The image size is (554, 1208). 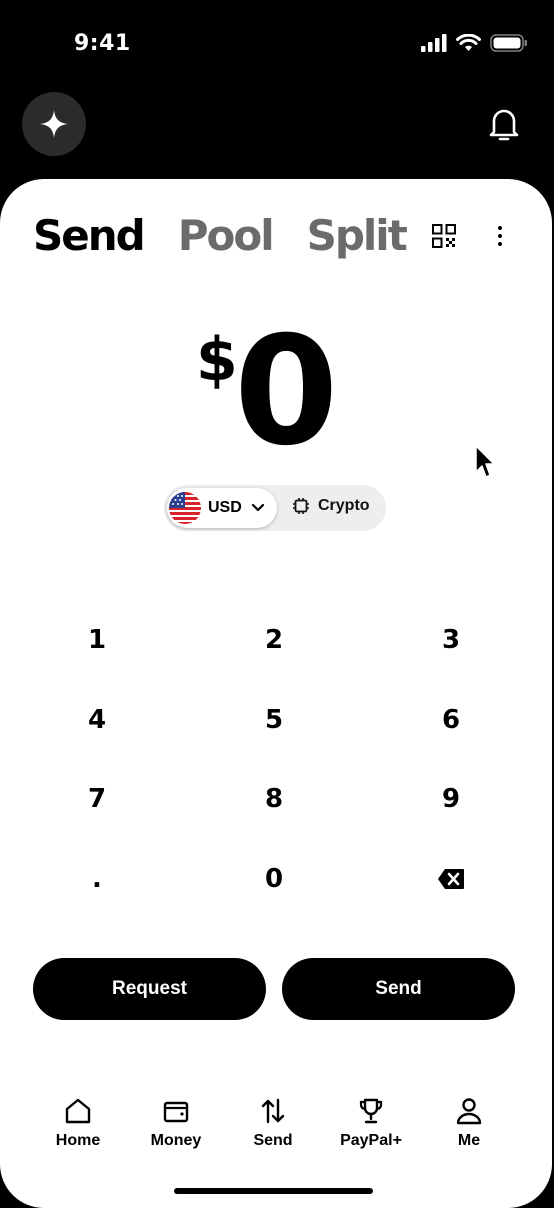 I want to click on key-2: 2, so click(x=274, y=640).